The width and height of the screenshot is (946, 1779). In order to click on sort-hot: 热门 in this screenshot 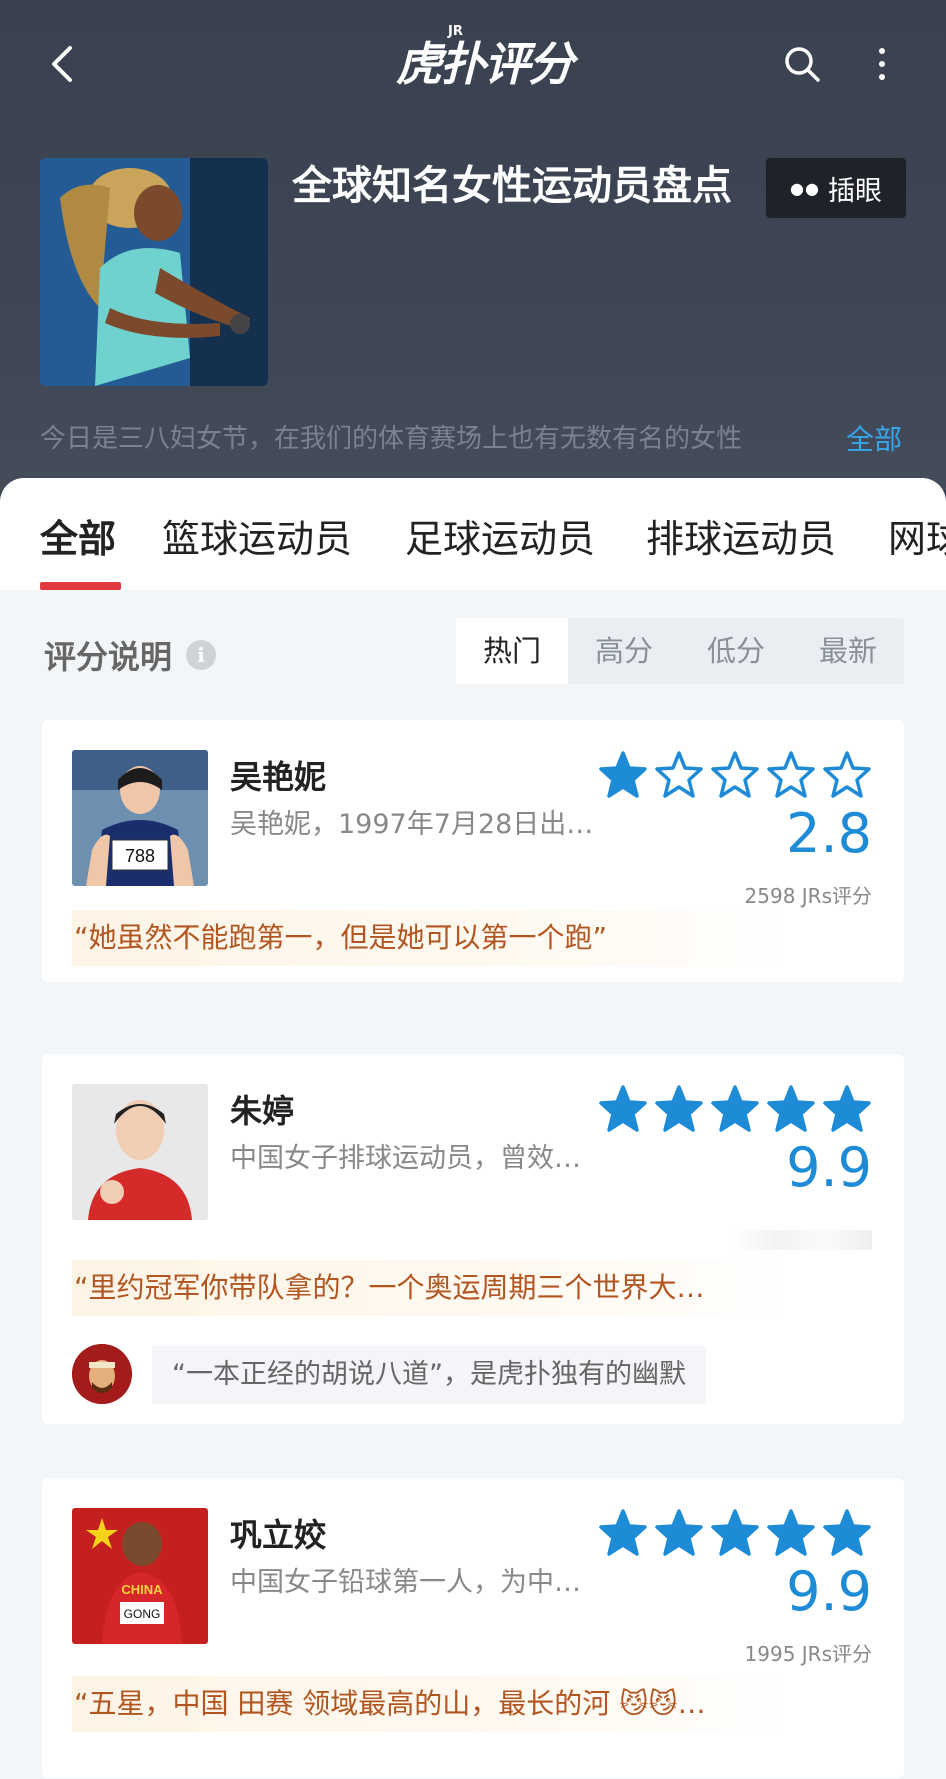, I will do `click(512, 651)`.